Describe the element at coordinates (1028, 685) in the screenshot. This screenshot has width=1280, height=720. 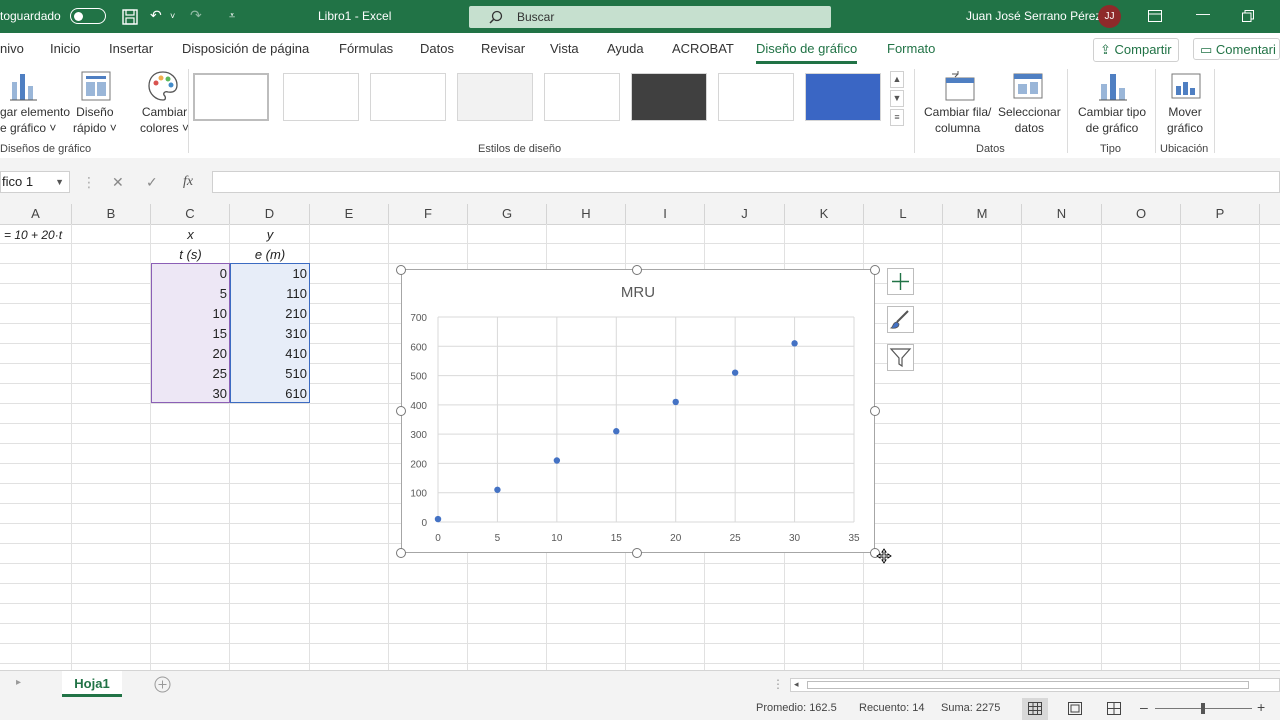
I see `scrollbar-thumb` at that location.